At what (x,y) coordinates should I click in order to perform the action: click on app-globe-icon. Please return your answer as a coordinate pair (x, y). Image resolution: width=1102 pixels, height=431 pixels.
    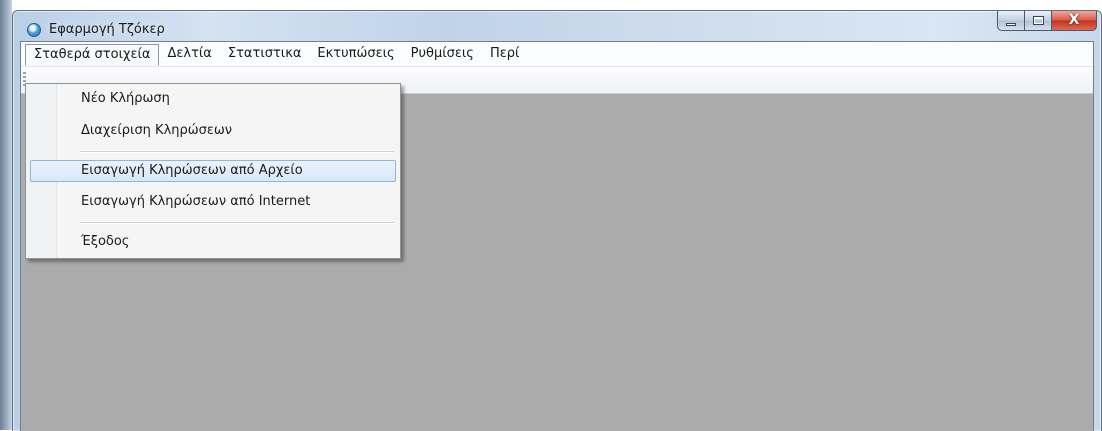
    Looking at the image, I should click on (34, 30).